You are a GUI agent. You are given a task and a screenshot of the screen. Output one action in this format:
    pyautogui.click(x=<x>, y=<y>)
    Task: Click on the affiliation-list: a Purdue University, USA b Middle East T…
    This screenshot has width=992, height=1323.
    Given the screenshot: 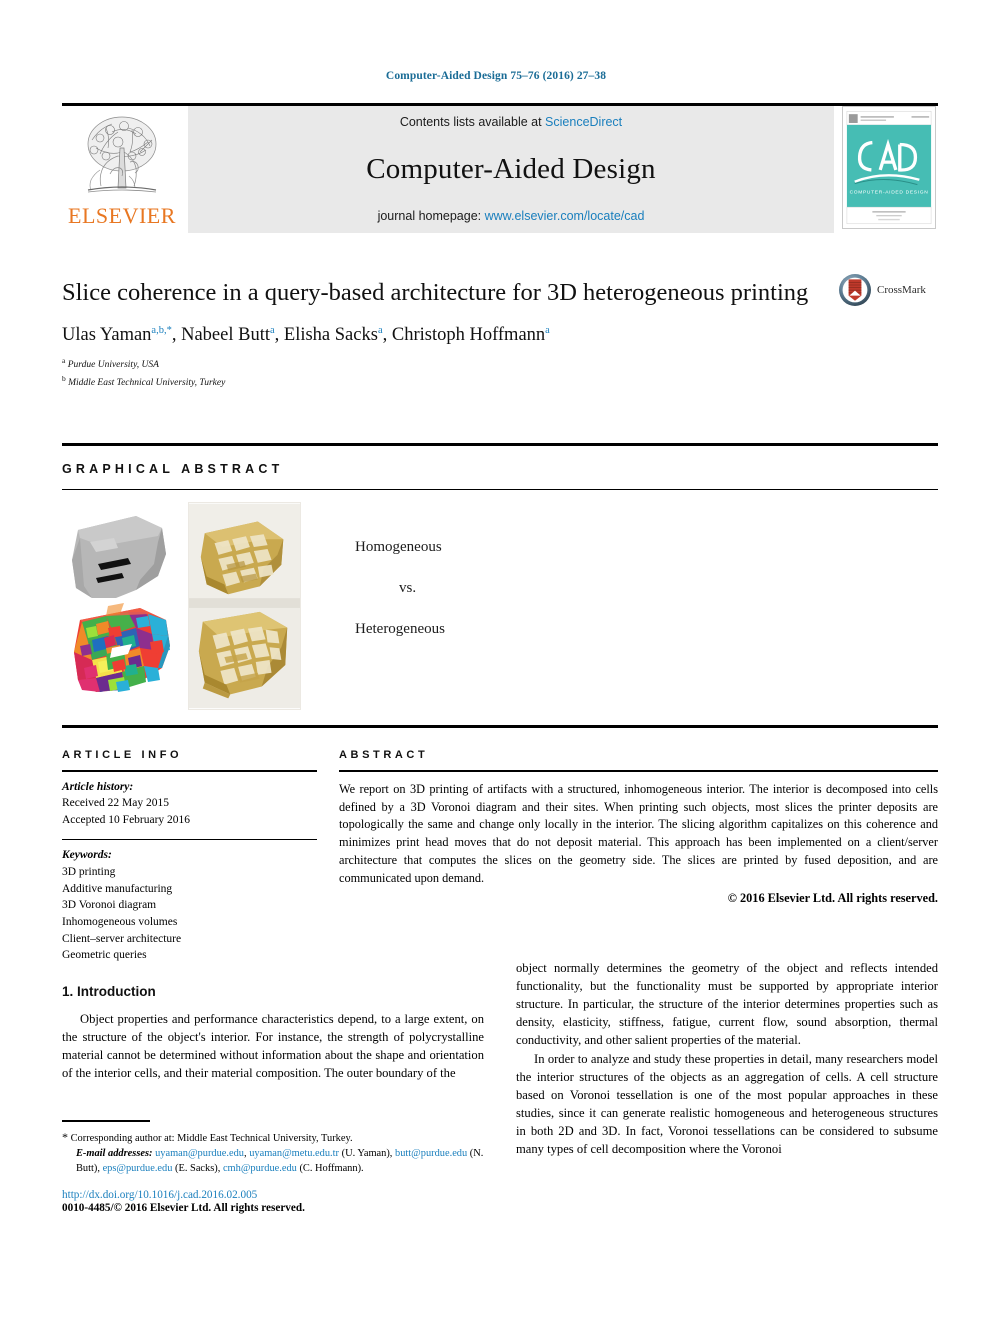 What is the action you would take?
    pyautogui.click(x=500, y=373)
    